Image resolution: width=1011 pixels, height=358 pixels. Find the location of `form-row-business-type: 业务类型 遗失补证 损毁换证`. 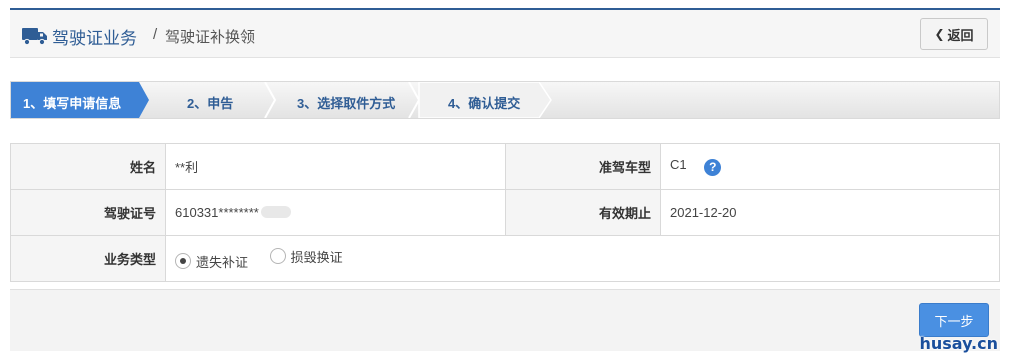

form-row-business-type: 业务类型 遗失补证 损毁换证 is located at coordinates (505, 258).